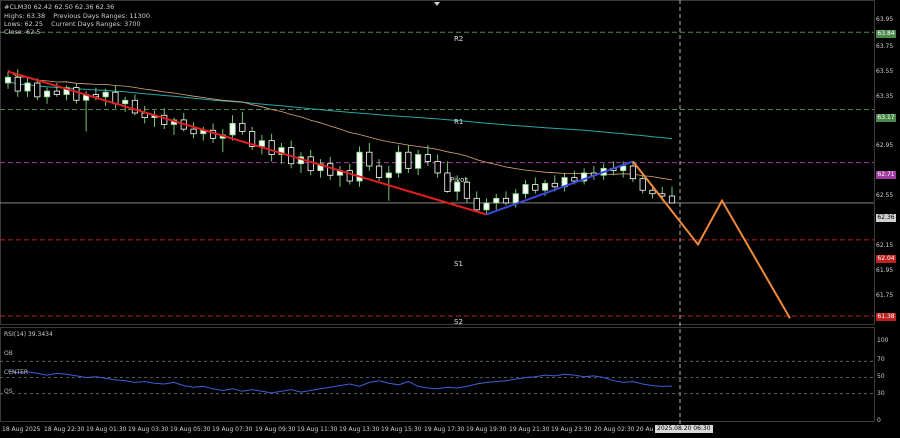  I want to click on time-tick: 19 Aug 23:30, so click(571, 429).